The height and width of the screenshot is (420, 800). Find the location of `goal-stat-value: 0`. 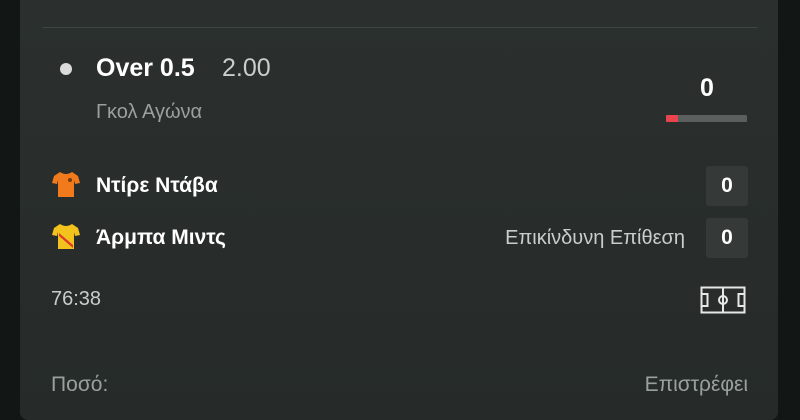

goal-stat-value: 0 is located at coordinates (707, 88).